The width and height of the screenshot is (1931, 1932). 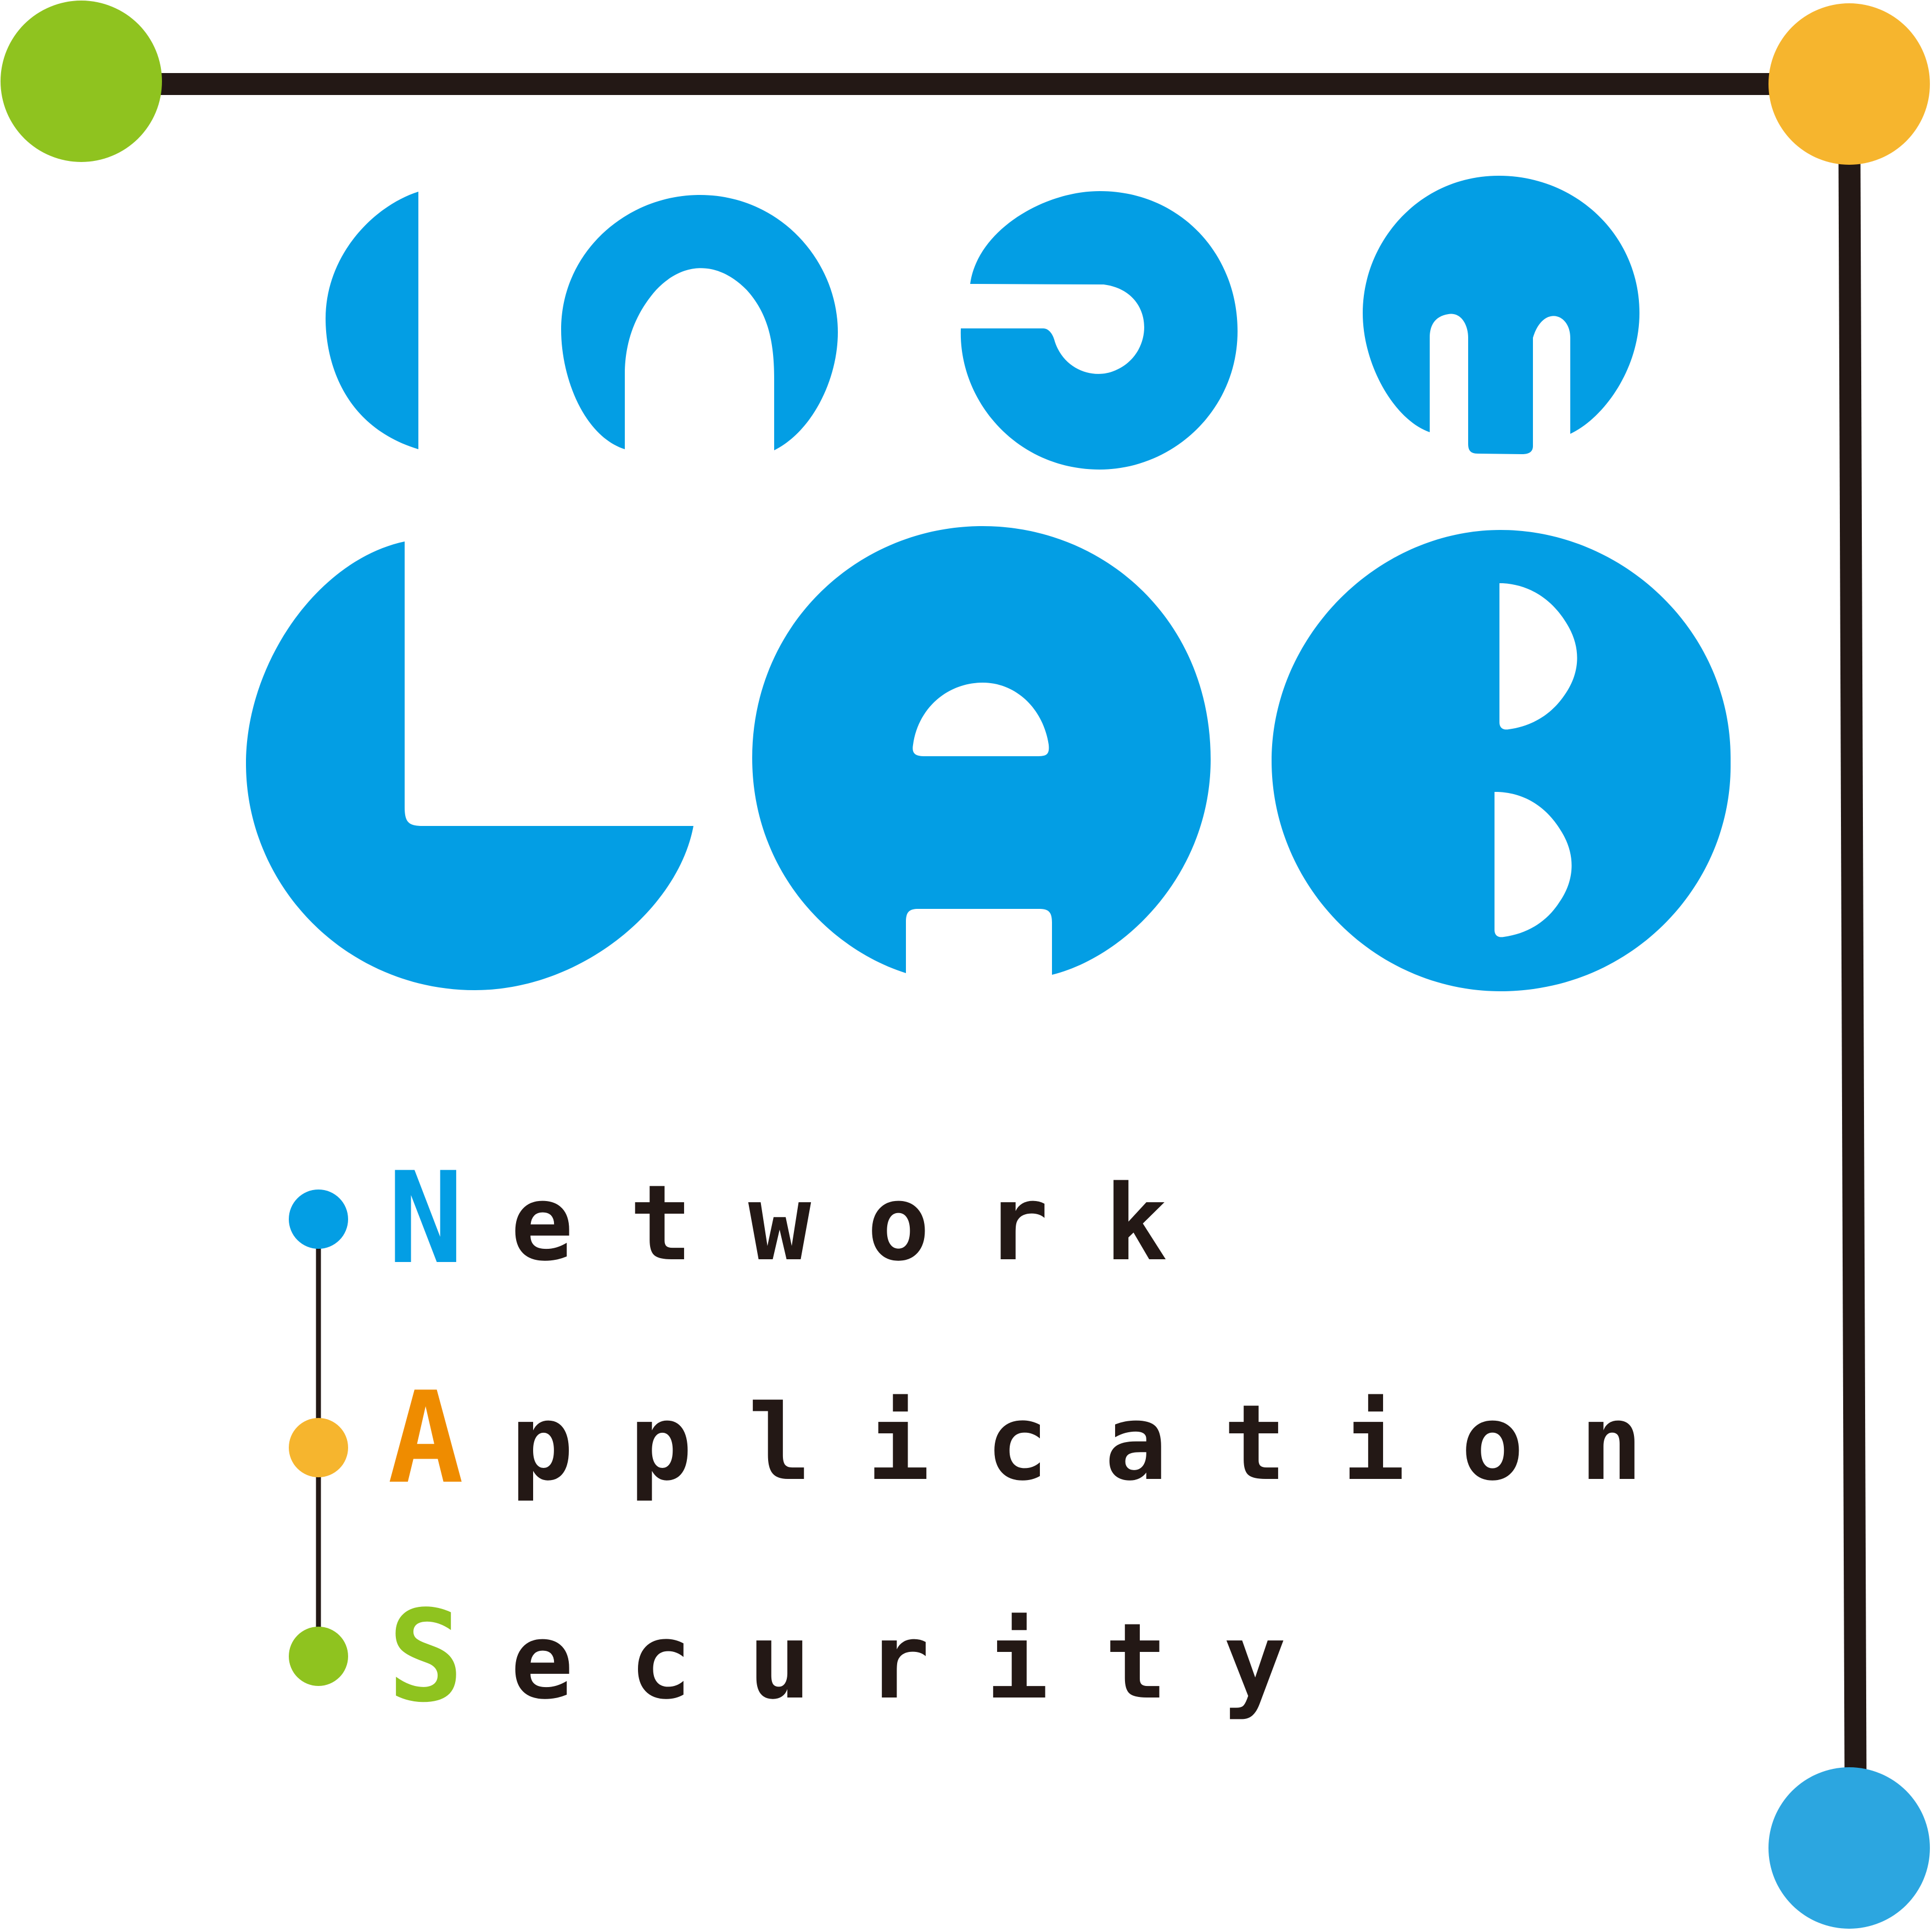 I want to click on security-rest: ecurity, so click(x=926, y=1661).